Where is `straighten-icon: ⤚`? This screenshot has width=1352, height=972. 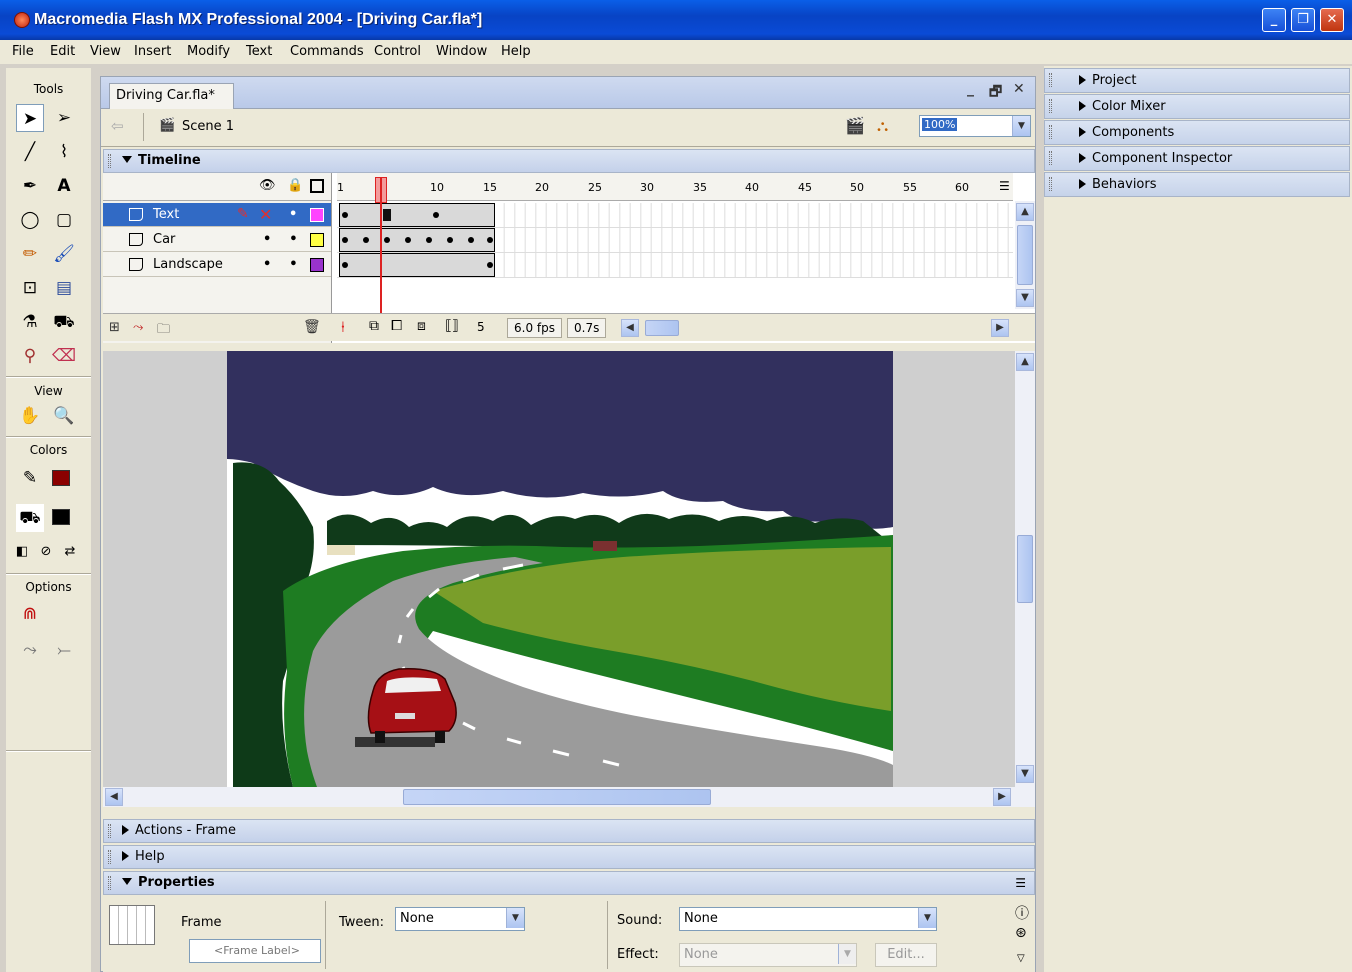 straighten-icon: ⤚ is located at coordinates (64, 650).